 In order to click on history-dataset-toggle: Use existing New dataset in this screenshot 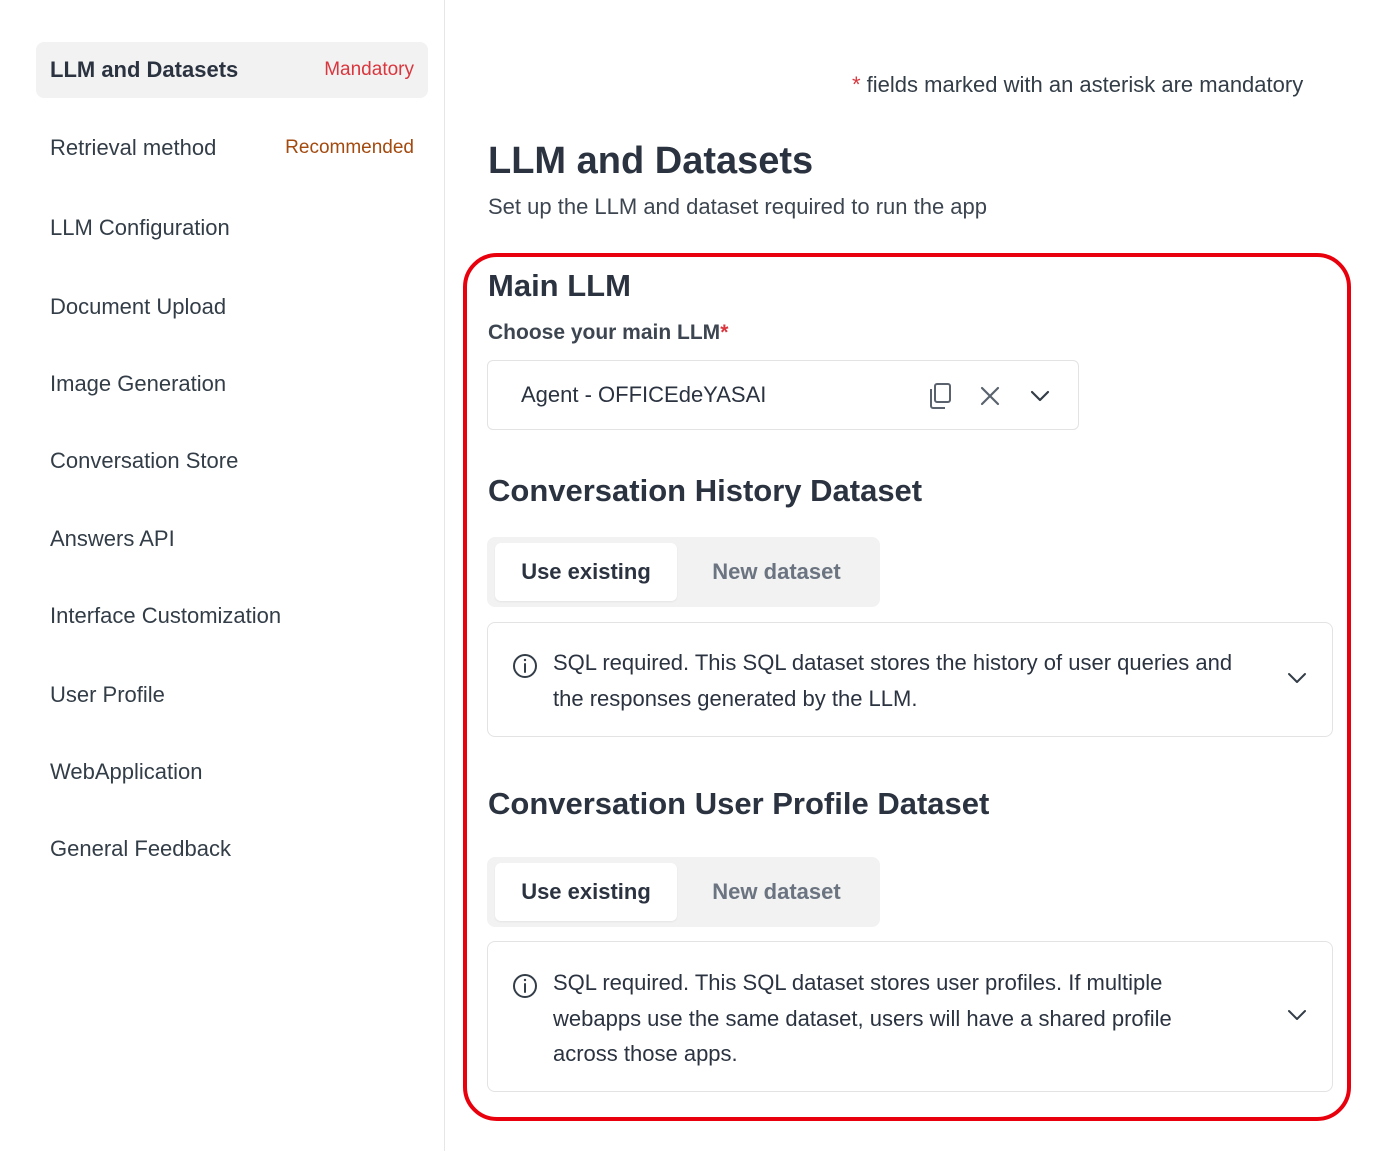, I will do `click(683, 572)`.